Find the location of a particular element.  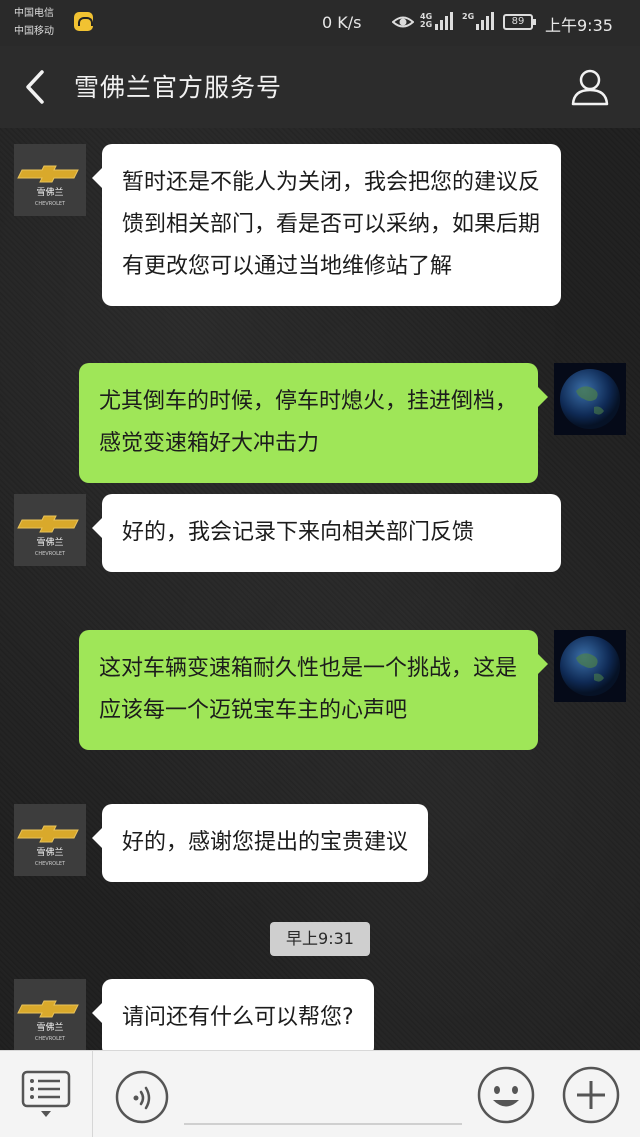

message-bubble: 尤其倒车的时候，停车时熄火，挂进倒档，感觉变速箱好大冲击力 is located at coordinates (313, 423).